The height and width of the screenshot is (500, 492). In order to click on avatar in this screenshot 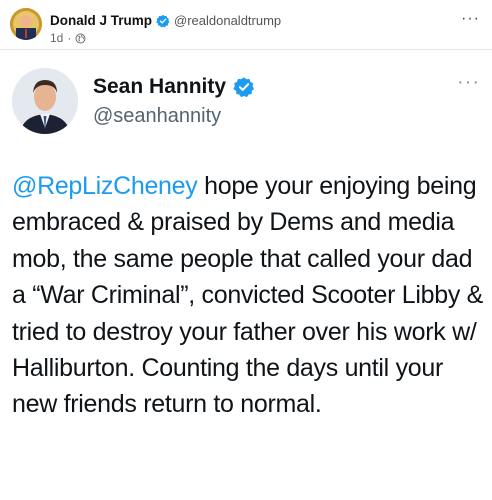, I will do `click(26, 24)`.